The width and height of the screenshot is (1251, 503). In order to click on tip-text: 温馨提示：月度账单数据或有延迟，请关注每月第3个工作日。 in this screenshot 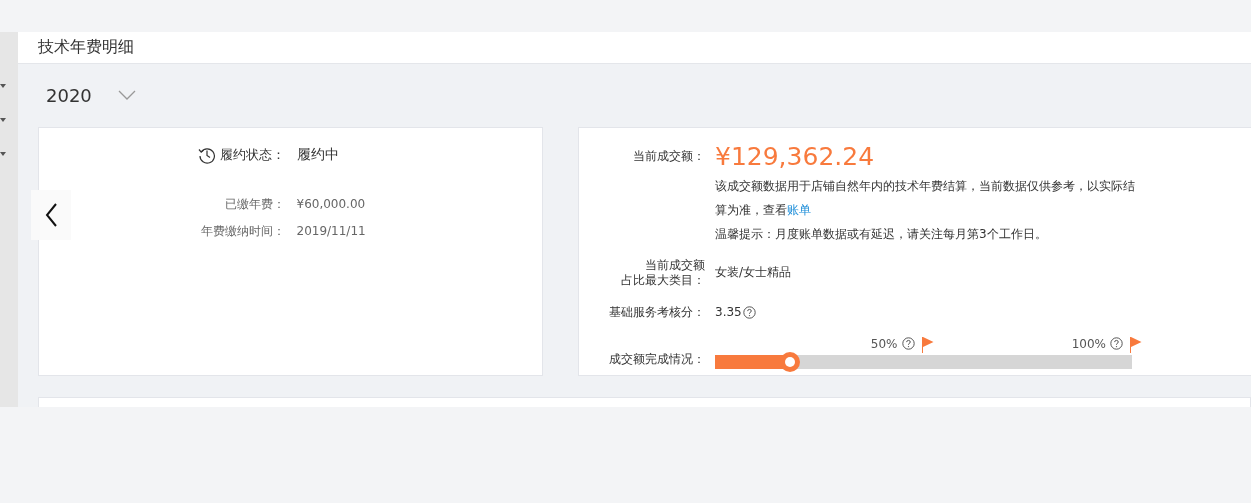, I will do `click(881, 234)`.